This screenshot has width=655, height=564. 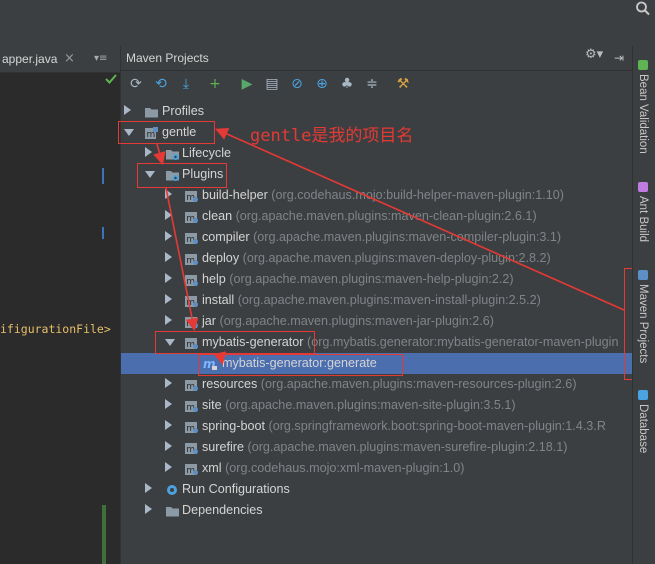 What do you see at coordinates (322, 84) in the screenshot?
I see `skip-tests-icon: ⊕` at bounding box center [322, 84].